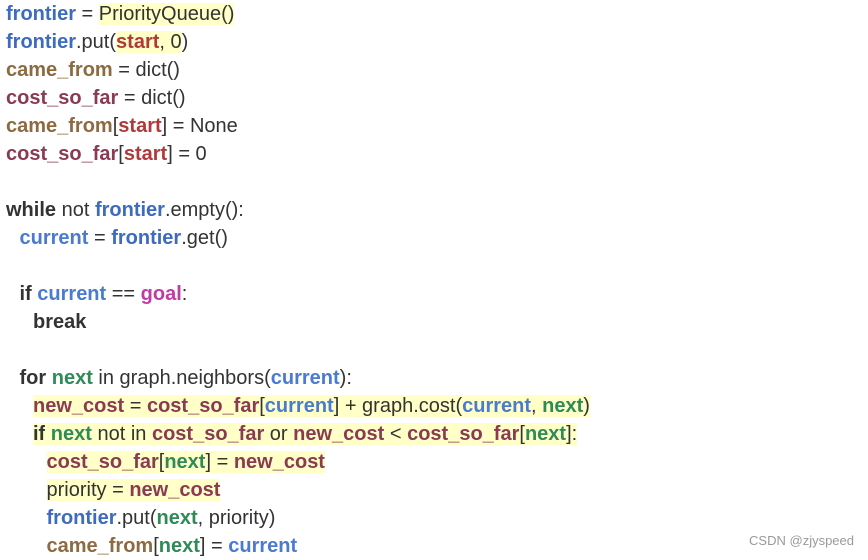 The width and height of the screenshot is (868, 560). I want to click on code-token: priority, so click(76, 490).